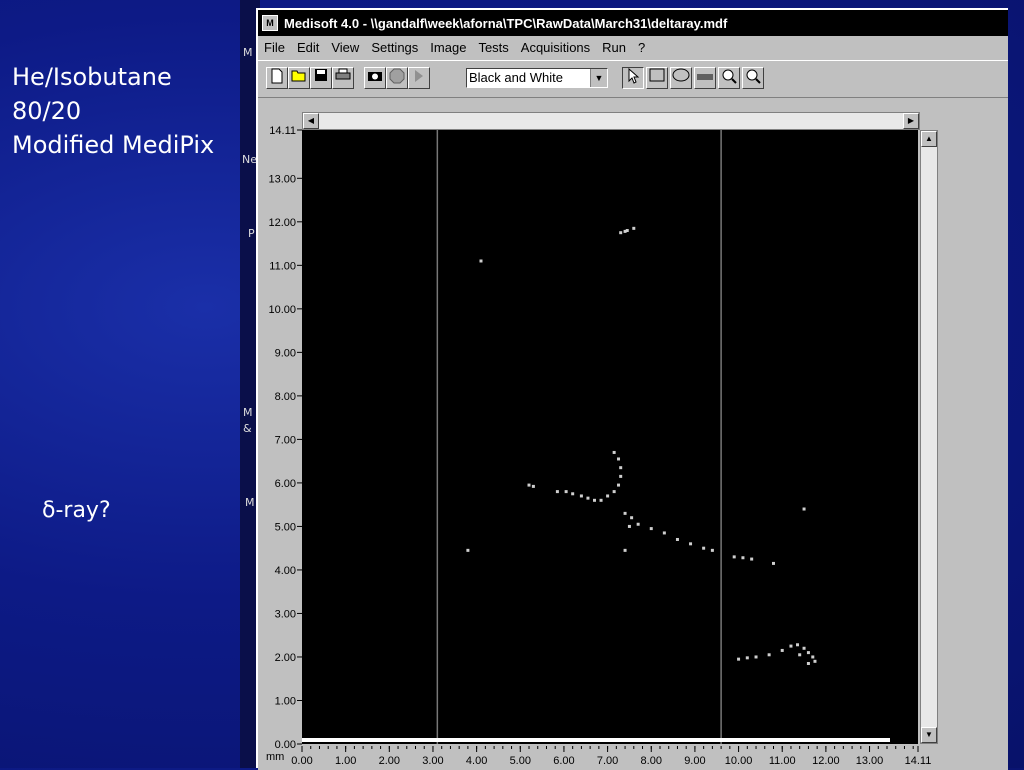  What do you see at coordinates (113, 111) in the screenshot?
I see `slide-annotation: He/Isobutane 80/20 Modified MediPix` at bounding box center [113, 111].